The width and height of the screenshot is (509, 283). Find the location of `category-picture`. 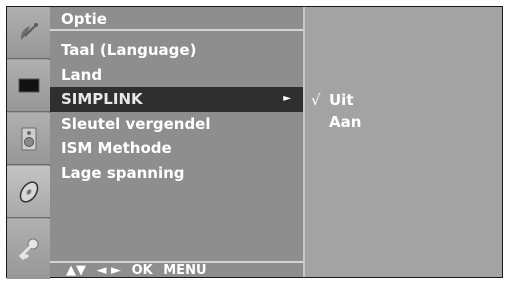

category-picture is located at coordinates (28, 86).